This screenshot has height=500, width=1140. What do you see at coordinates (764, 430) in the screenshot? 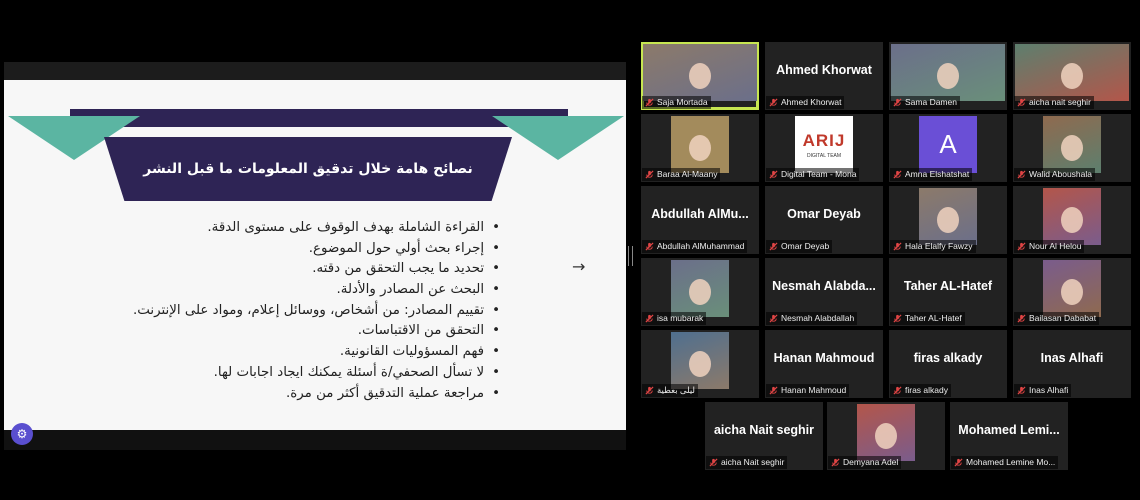
I see `participant-display-name: aicha Nait seghir` at bounding box center [764, 430].